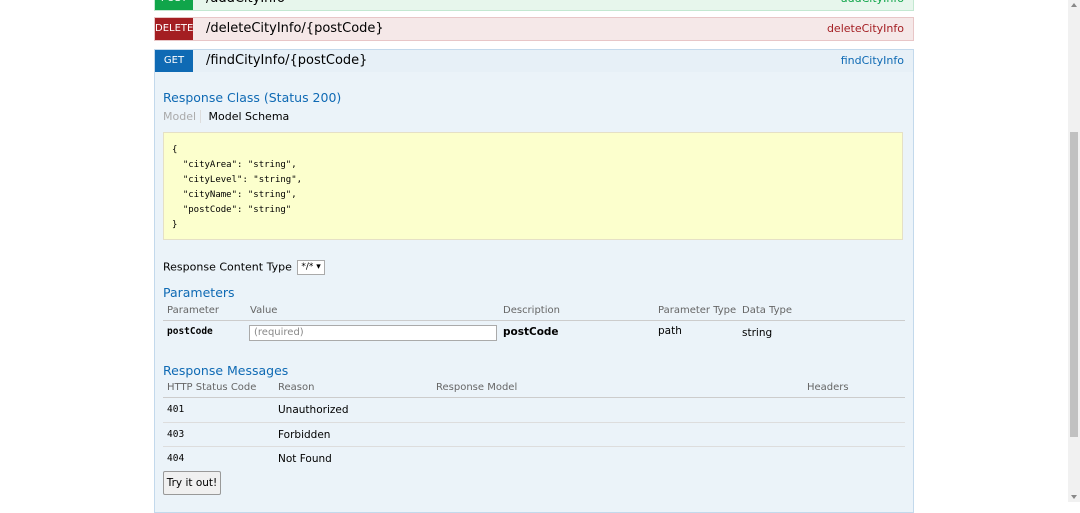  Describe the element at coordinates (245, 5) in the screenshot. I see `operation-path-post: /addCityInfo` at that location.